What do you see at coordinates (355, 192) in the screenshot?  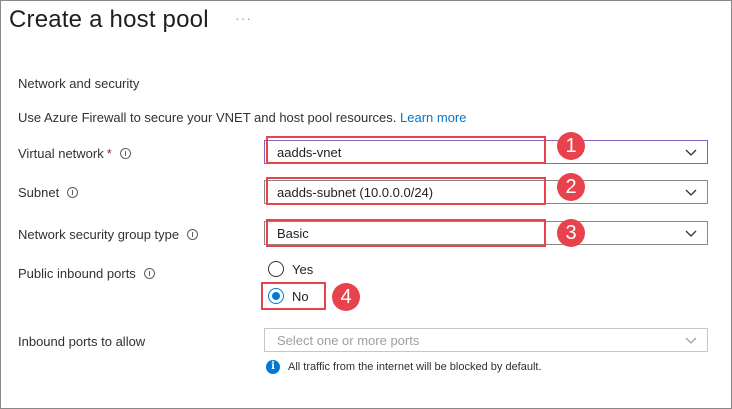 I see `subnet-value: aadds-subnet (10.0.0.0/24)` at bounding box center [355, 192].